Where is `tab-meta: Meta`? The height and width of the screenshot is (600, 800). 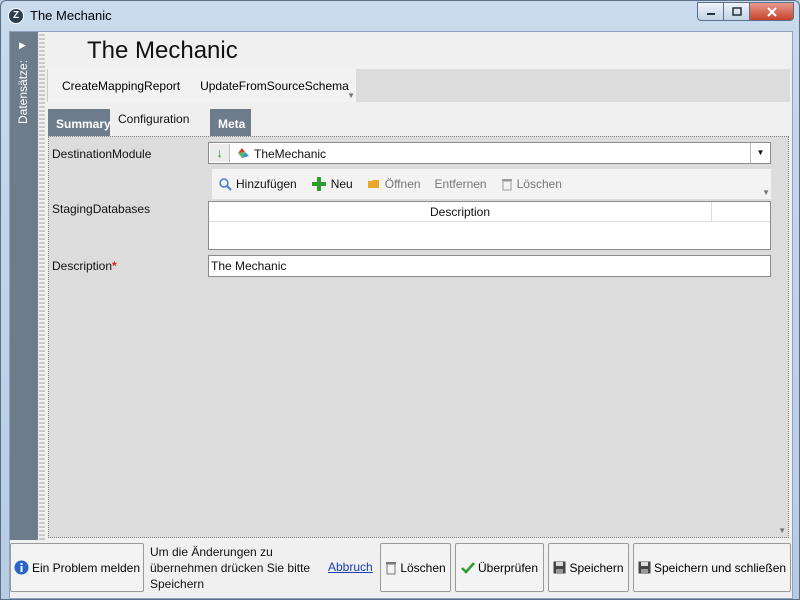 tab-meta: Meta is located at coordinates (230, 122).